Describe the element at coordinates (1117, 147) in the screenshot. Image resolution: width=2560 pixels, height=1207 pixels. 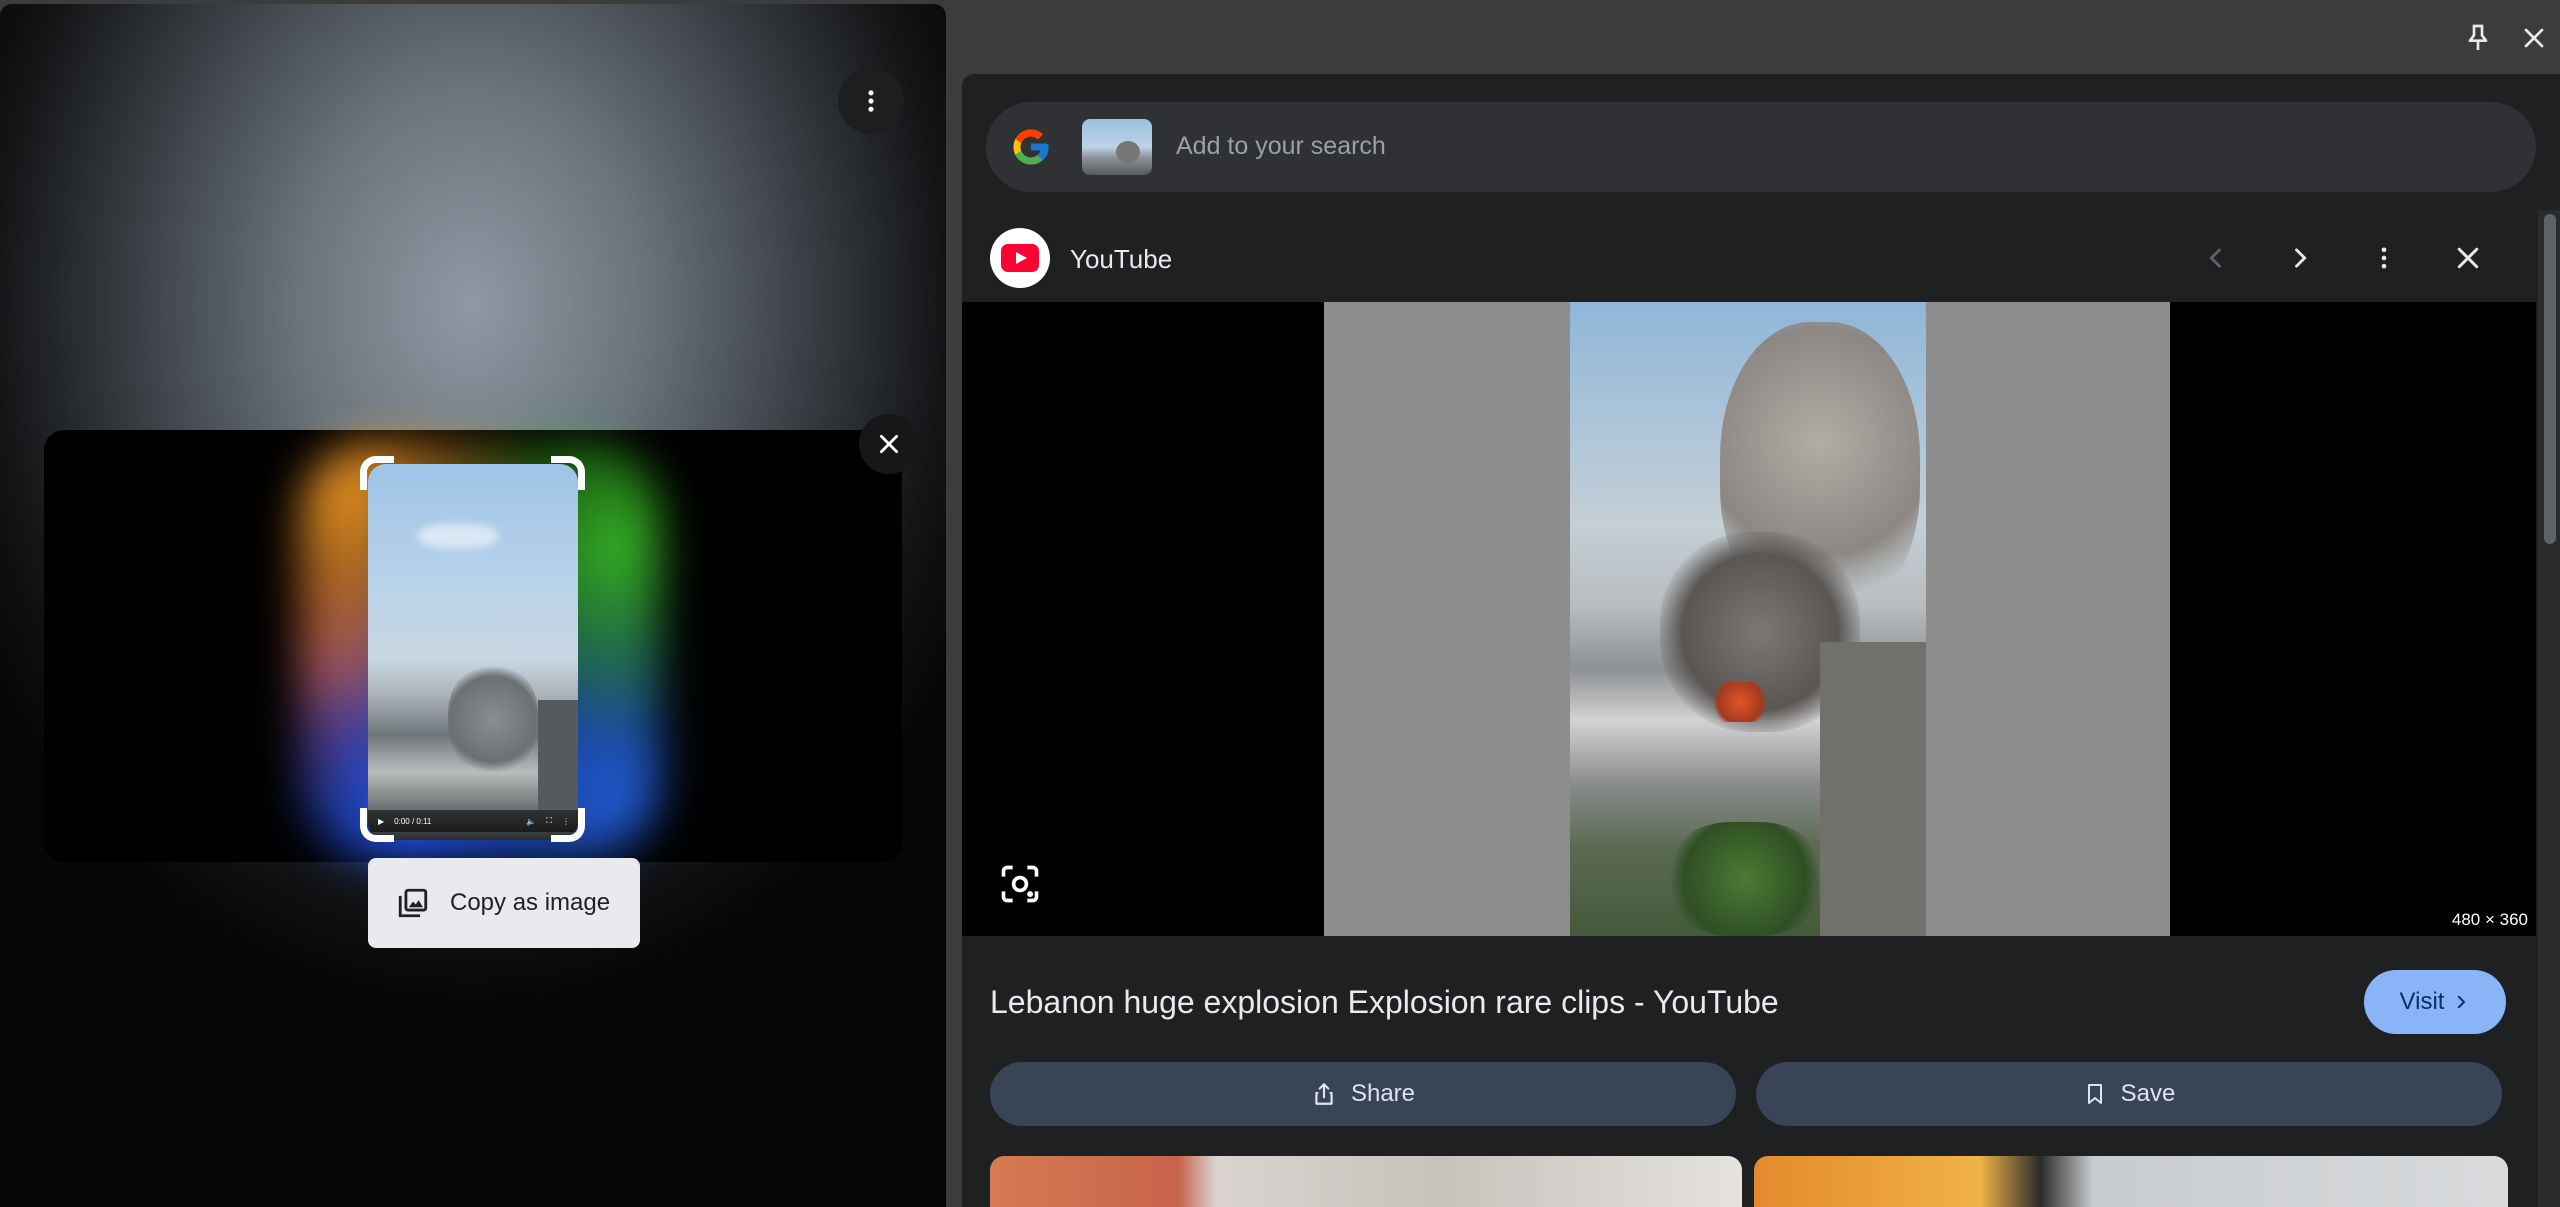
I see `search-image-chip` at that location.